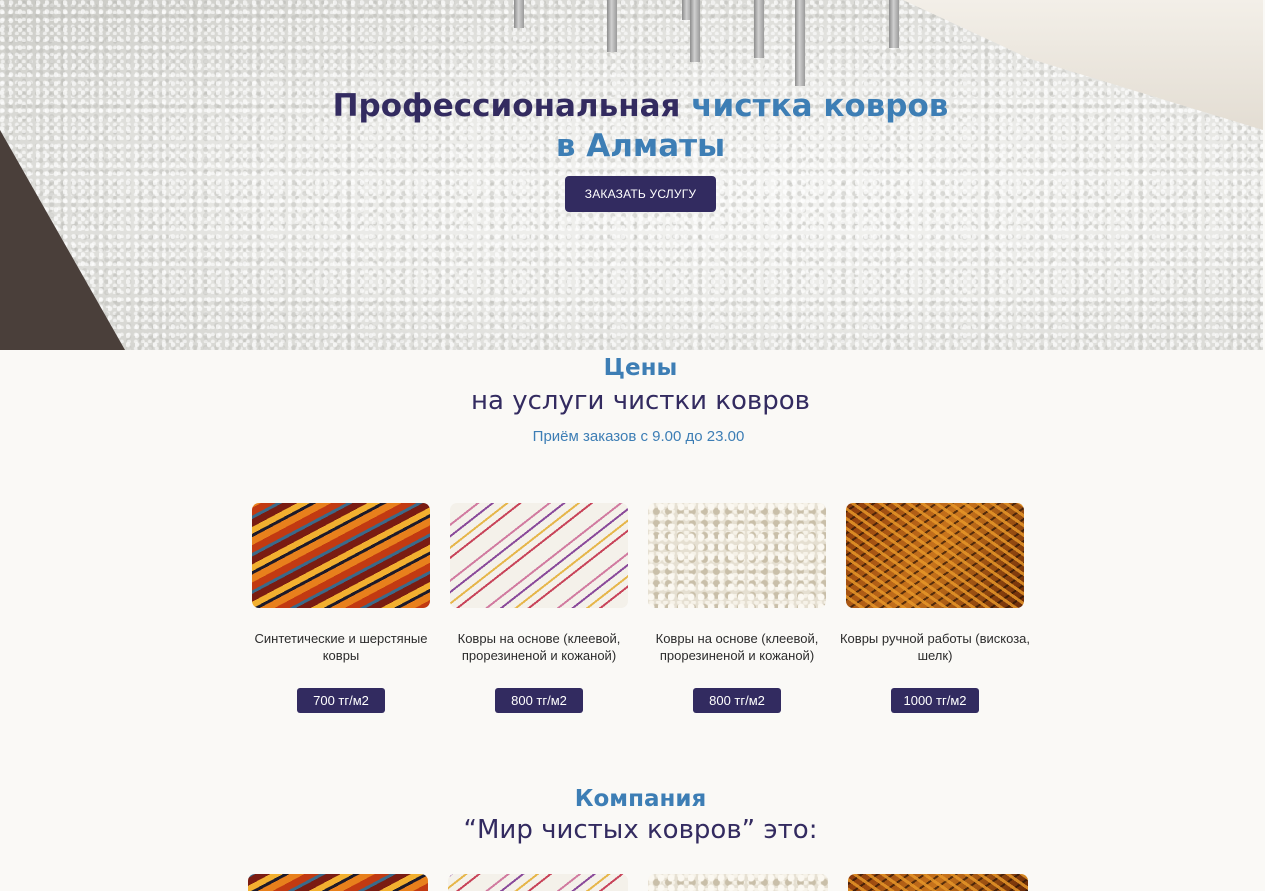 Image resolution: width=1265 pixels, height=891 pixels. I want to click on order-hours: Приём заказов с 9.00 до 23.00, so click(638, 436).